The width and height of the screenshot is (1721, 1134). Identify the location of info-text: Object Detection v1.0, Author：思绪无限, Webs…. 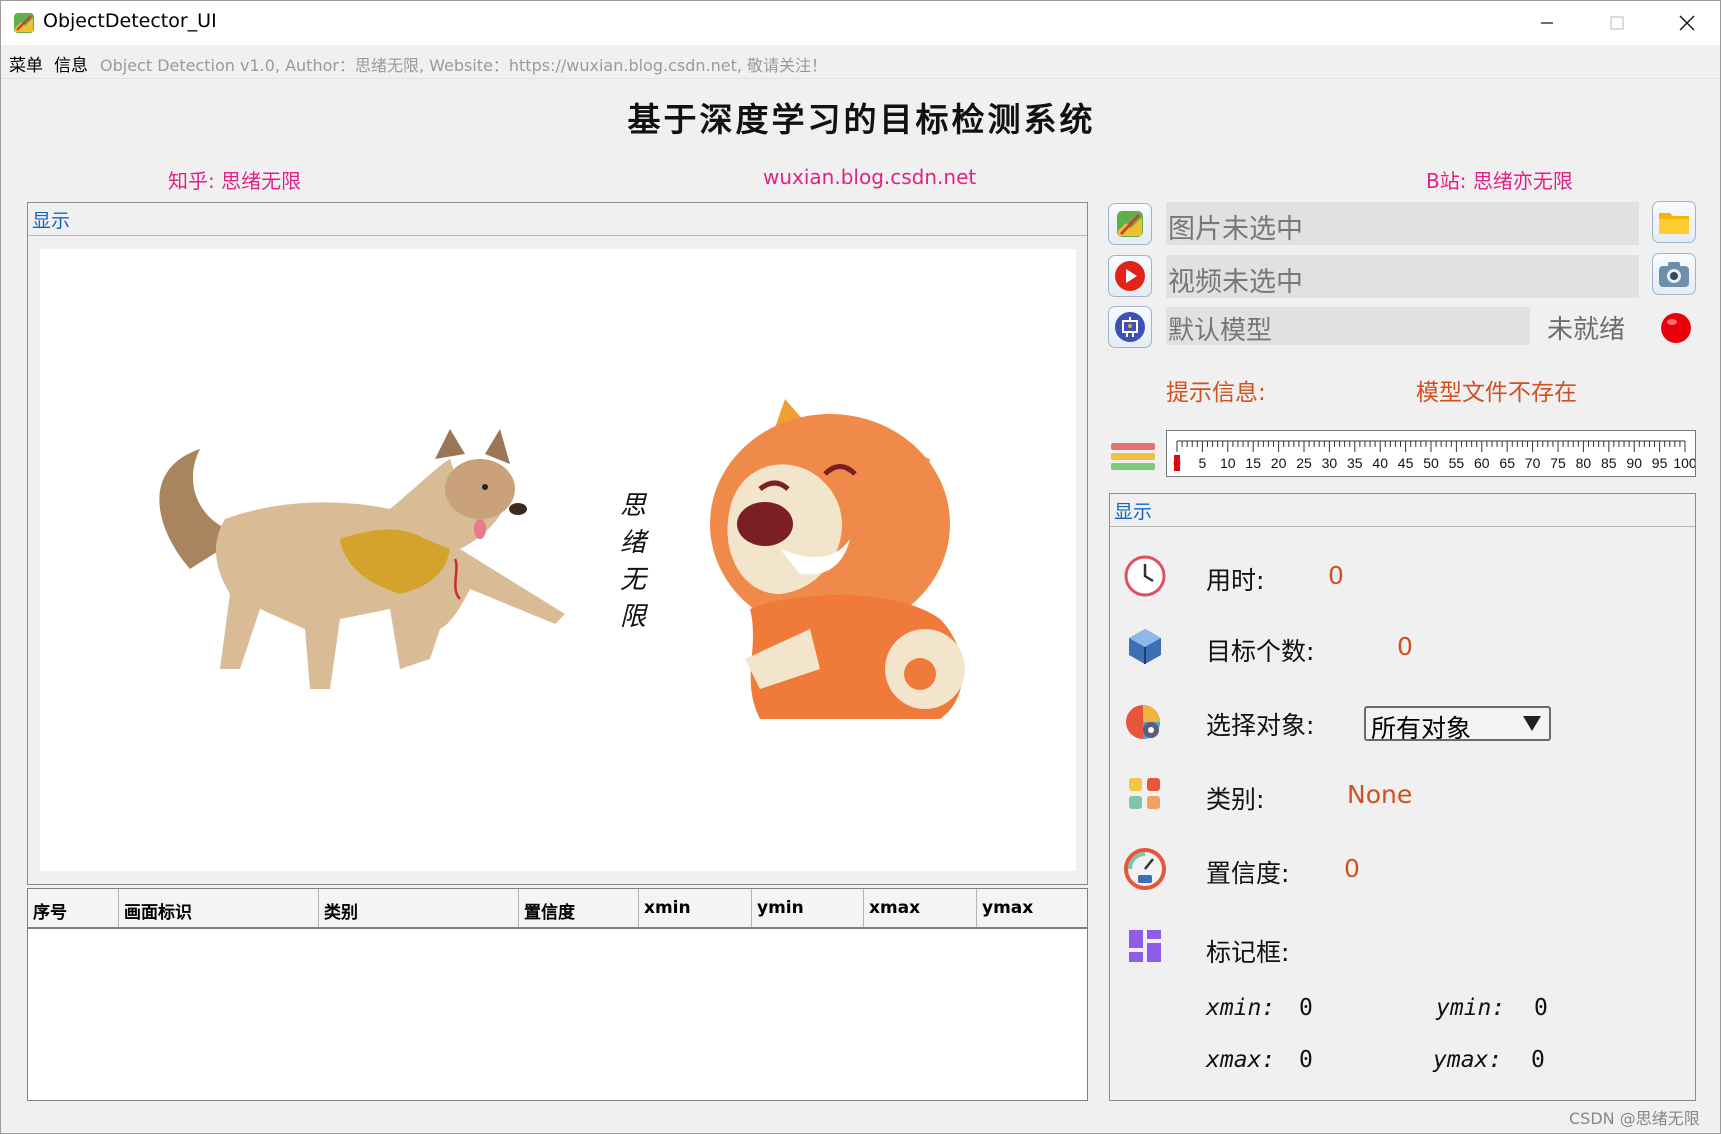
(464, 65).